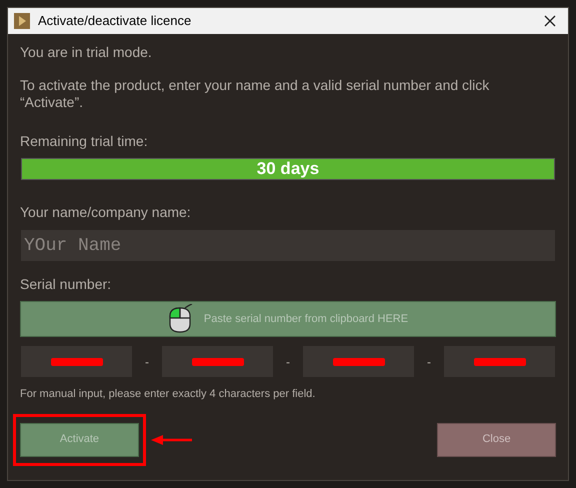 The height and width of the screenshot is (488, 576). I want to click on close-dialog-button: Close, so click(496, 439).